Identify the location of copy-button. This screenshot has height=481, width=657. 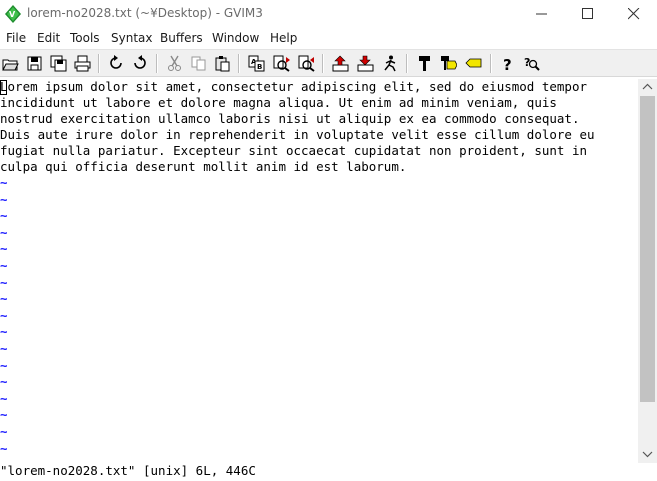
(198, 63).